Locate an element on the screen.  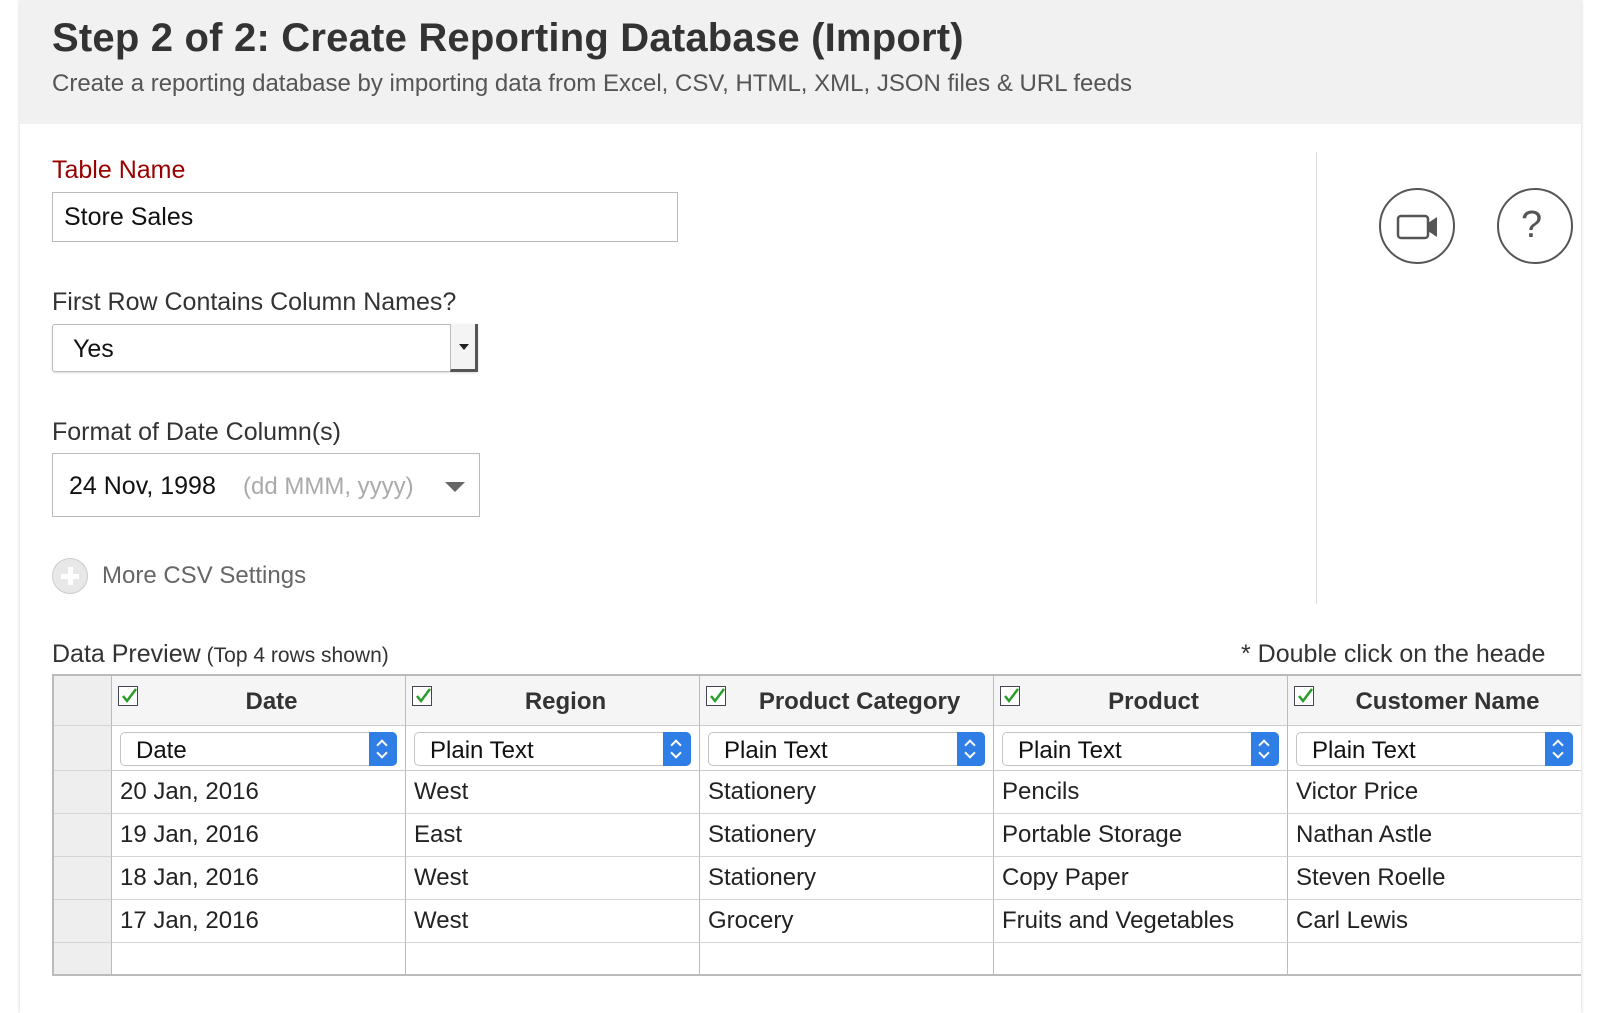
first-row-select: Yes is located at coordinates (265, 348).